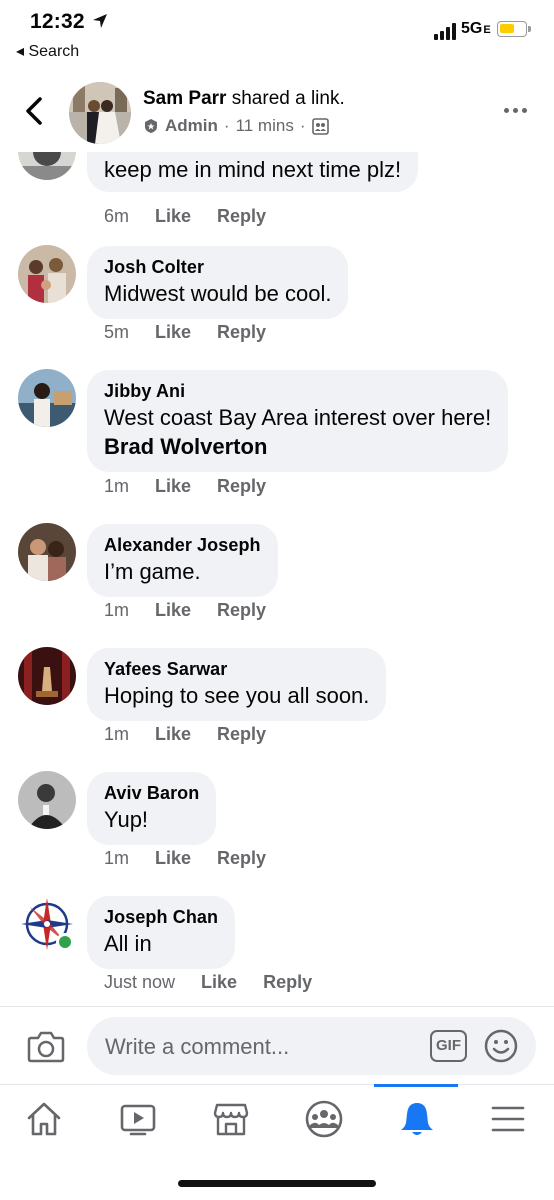 This screenshot has height=1200, width=554. What do you see at coordinates (117, 216) in the screenshot?
I see `comment-time: 6m` at bounding box center [117, 216].